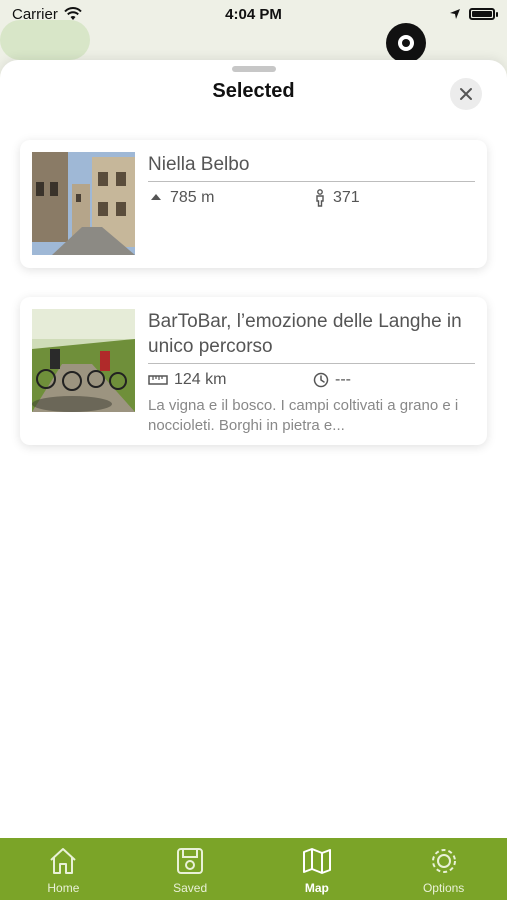  I want to click on tab-options: Options, so click(443, 869).